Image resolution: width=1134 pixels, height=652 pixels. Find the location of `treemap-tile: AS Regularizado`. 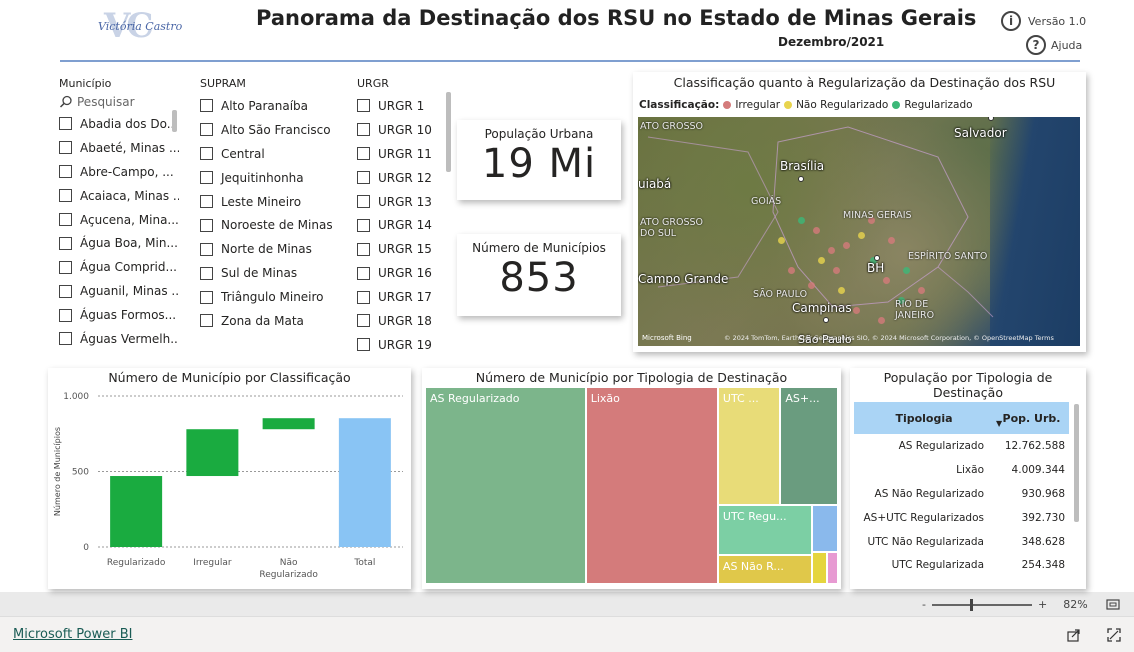

treemap-tile: AS Regularizado is located at coordinates (505, 485).